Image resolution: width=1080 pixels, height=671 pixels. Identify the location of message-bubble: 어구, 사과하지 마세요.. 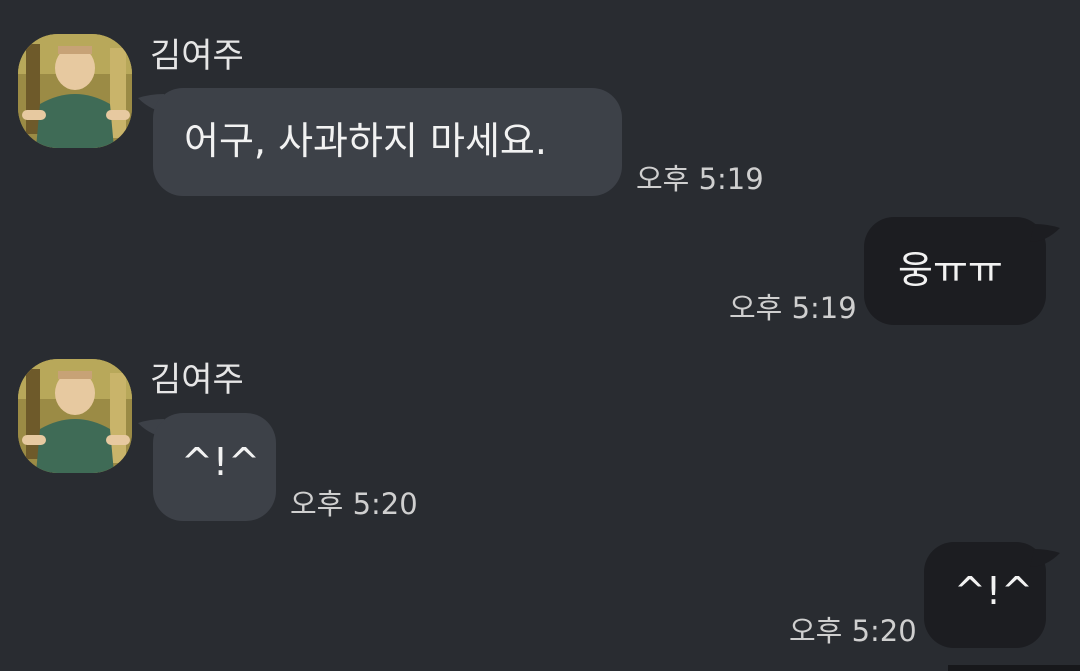
(387, 142).